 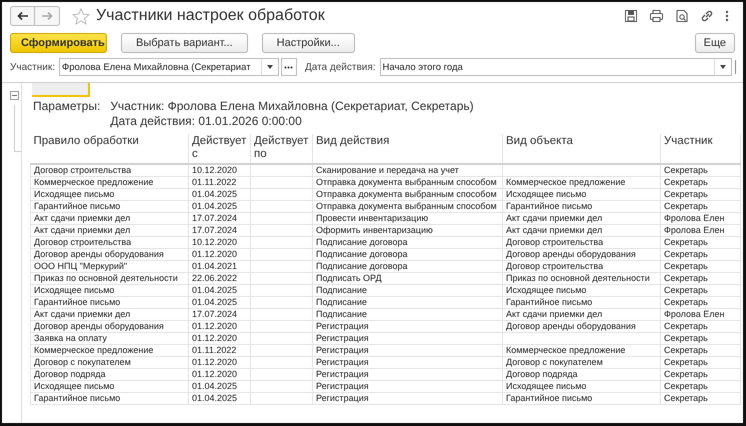 What do you see at coordinates (682, 16) in the screenshot?
I see `preview-icon` at bounding box center [682, 16].